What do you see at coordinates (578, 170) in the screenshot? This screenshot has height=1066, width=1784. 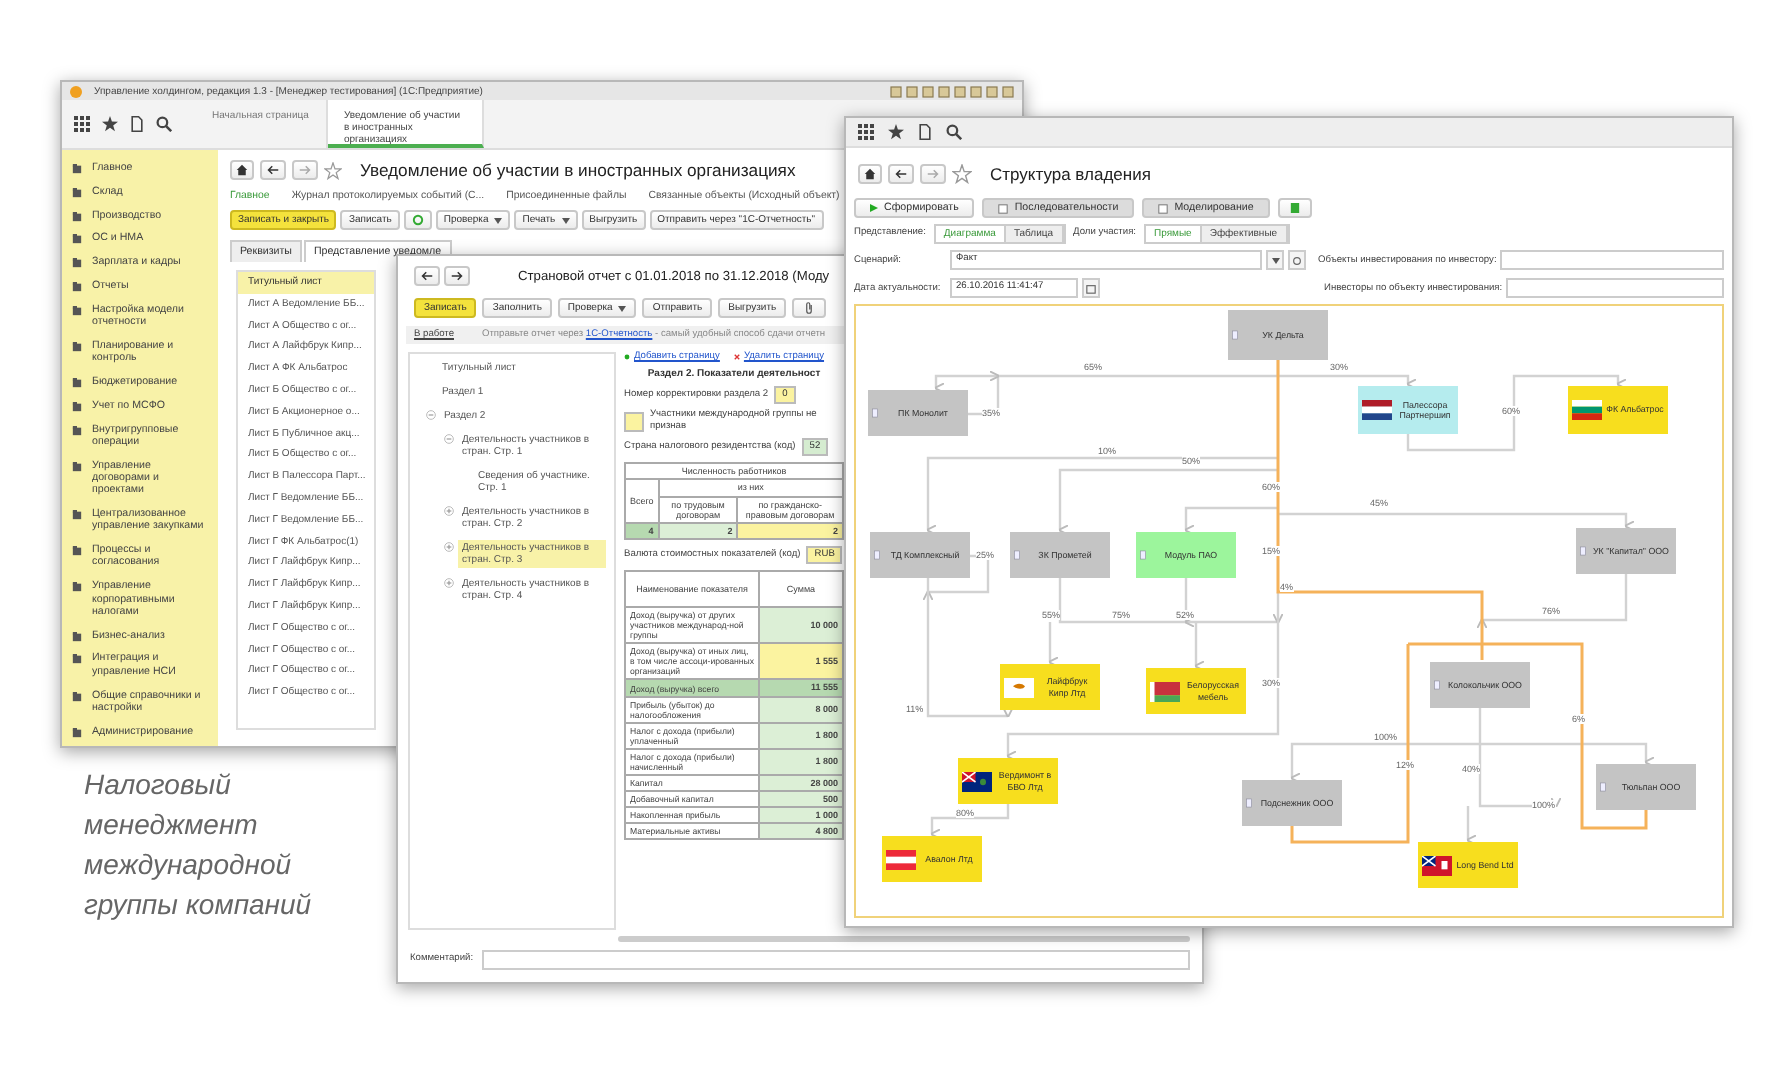 I see `document-title: Уведомление об участии в иностранных организациях` at bounding box center [578, 170].